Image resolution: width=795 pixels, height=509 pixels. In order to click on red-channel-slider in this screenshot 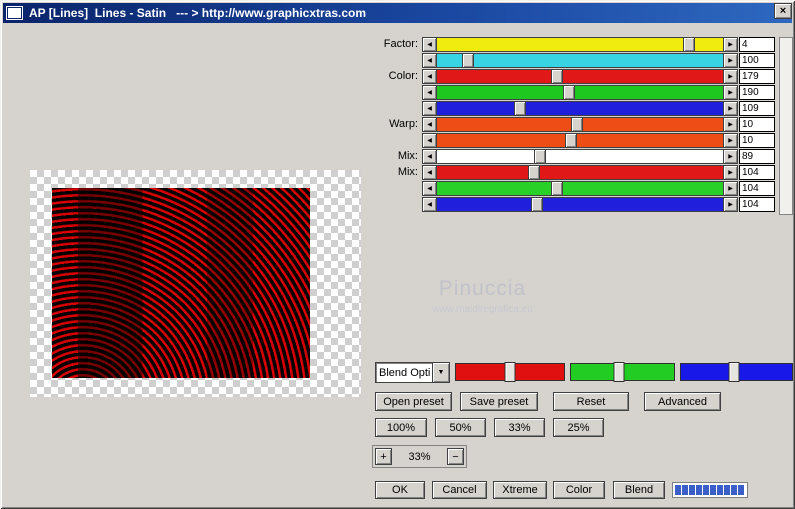, I will do `click(510, 372)`.